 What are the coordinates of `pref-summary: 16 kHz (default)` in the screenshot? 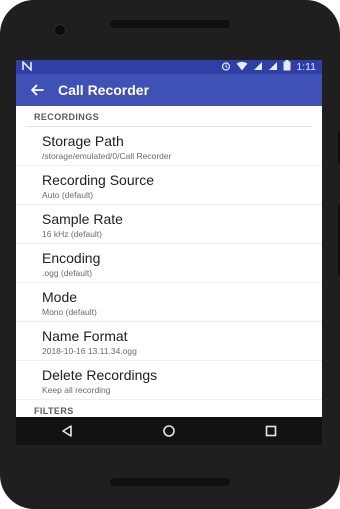 It's located at (72, 234).